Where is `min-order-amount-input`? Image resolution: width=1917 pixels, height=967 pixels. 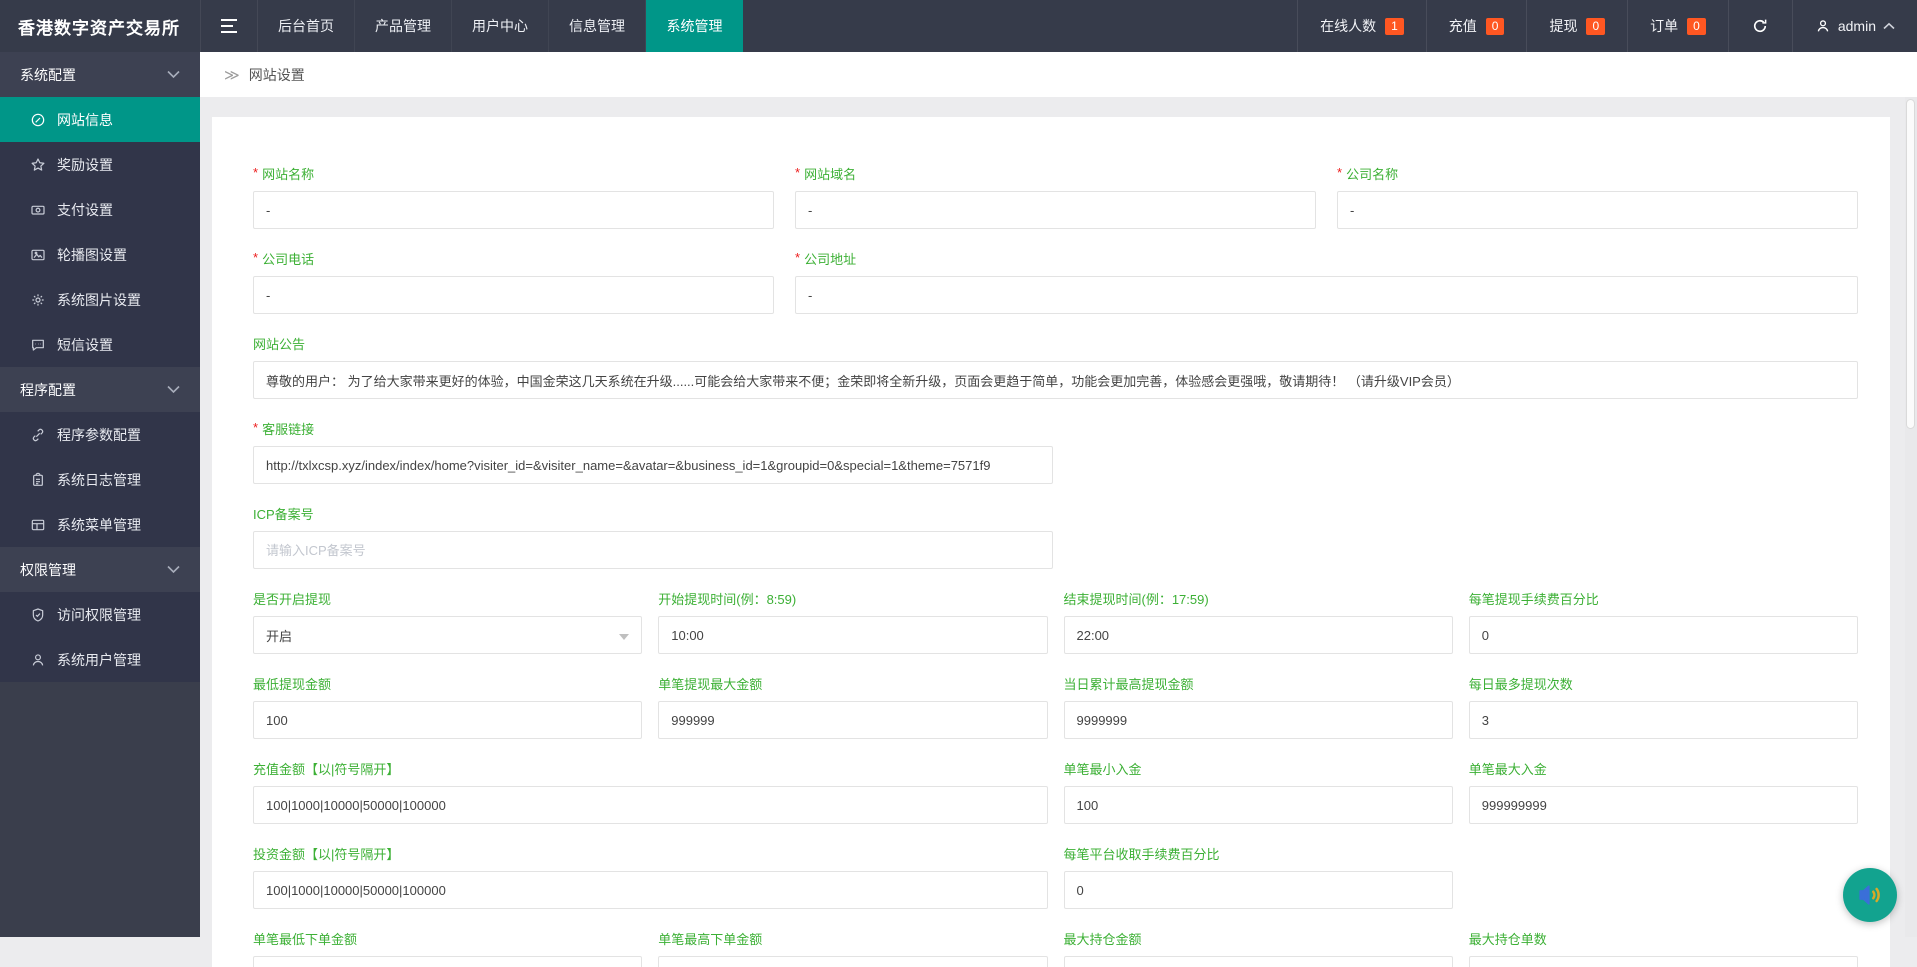 min-order-amount-input is located at coordinates (448, 961).